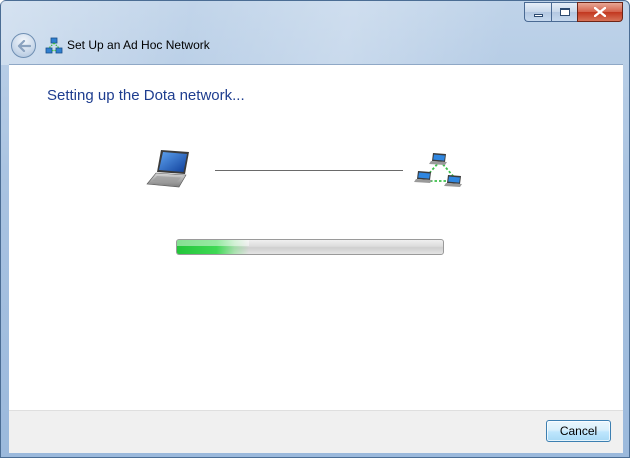  I want to click on wizard-footer: Cancel, so click(316, 431).